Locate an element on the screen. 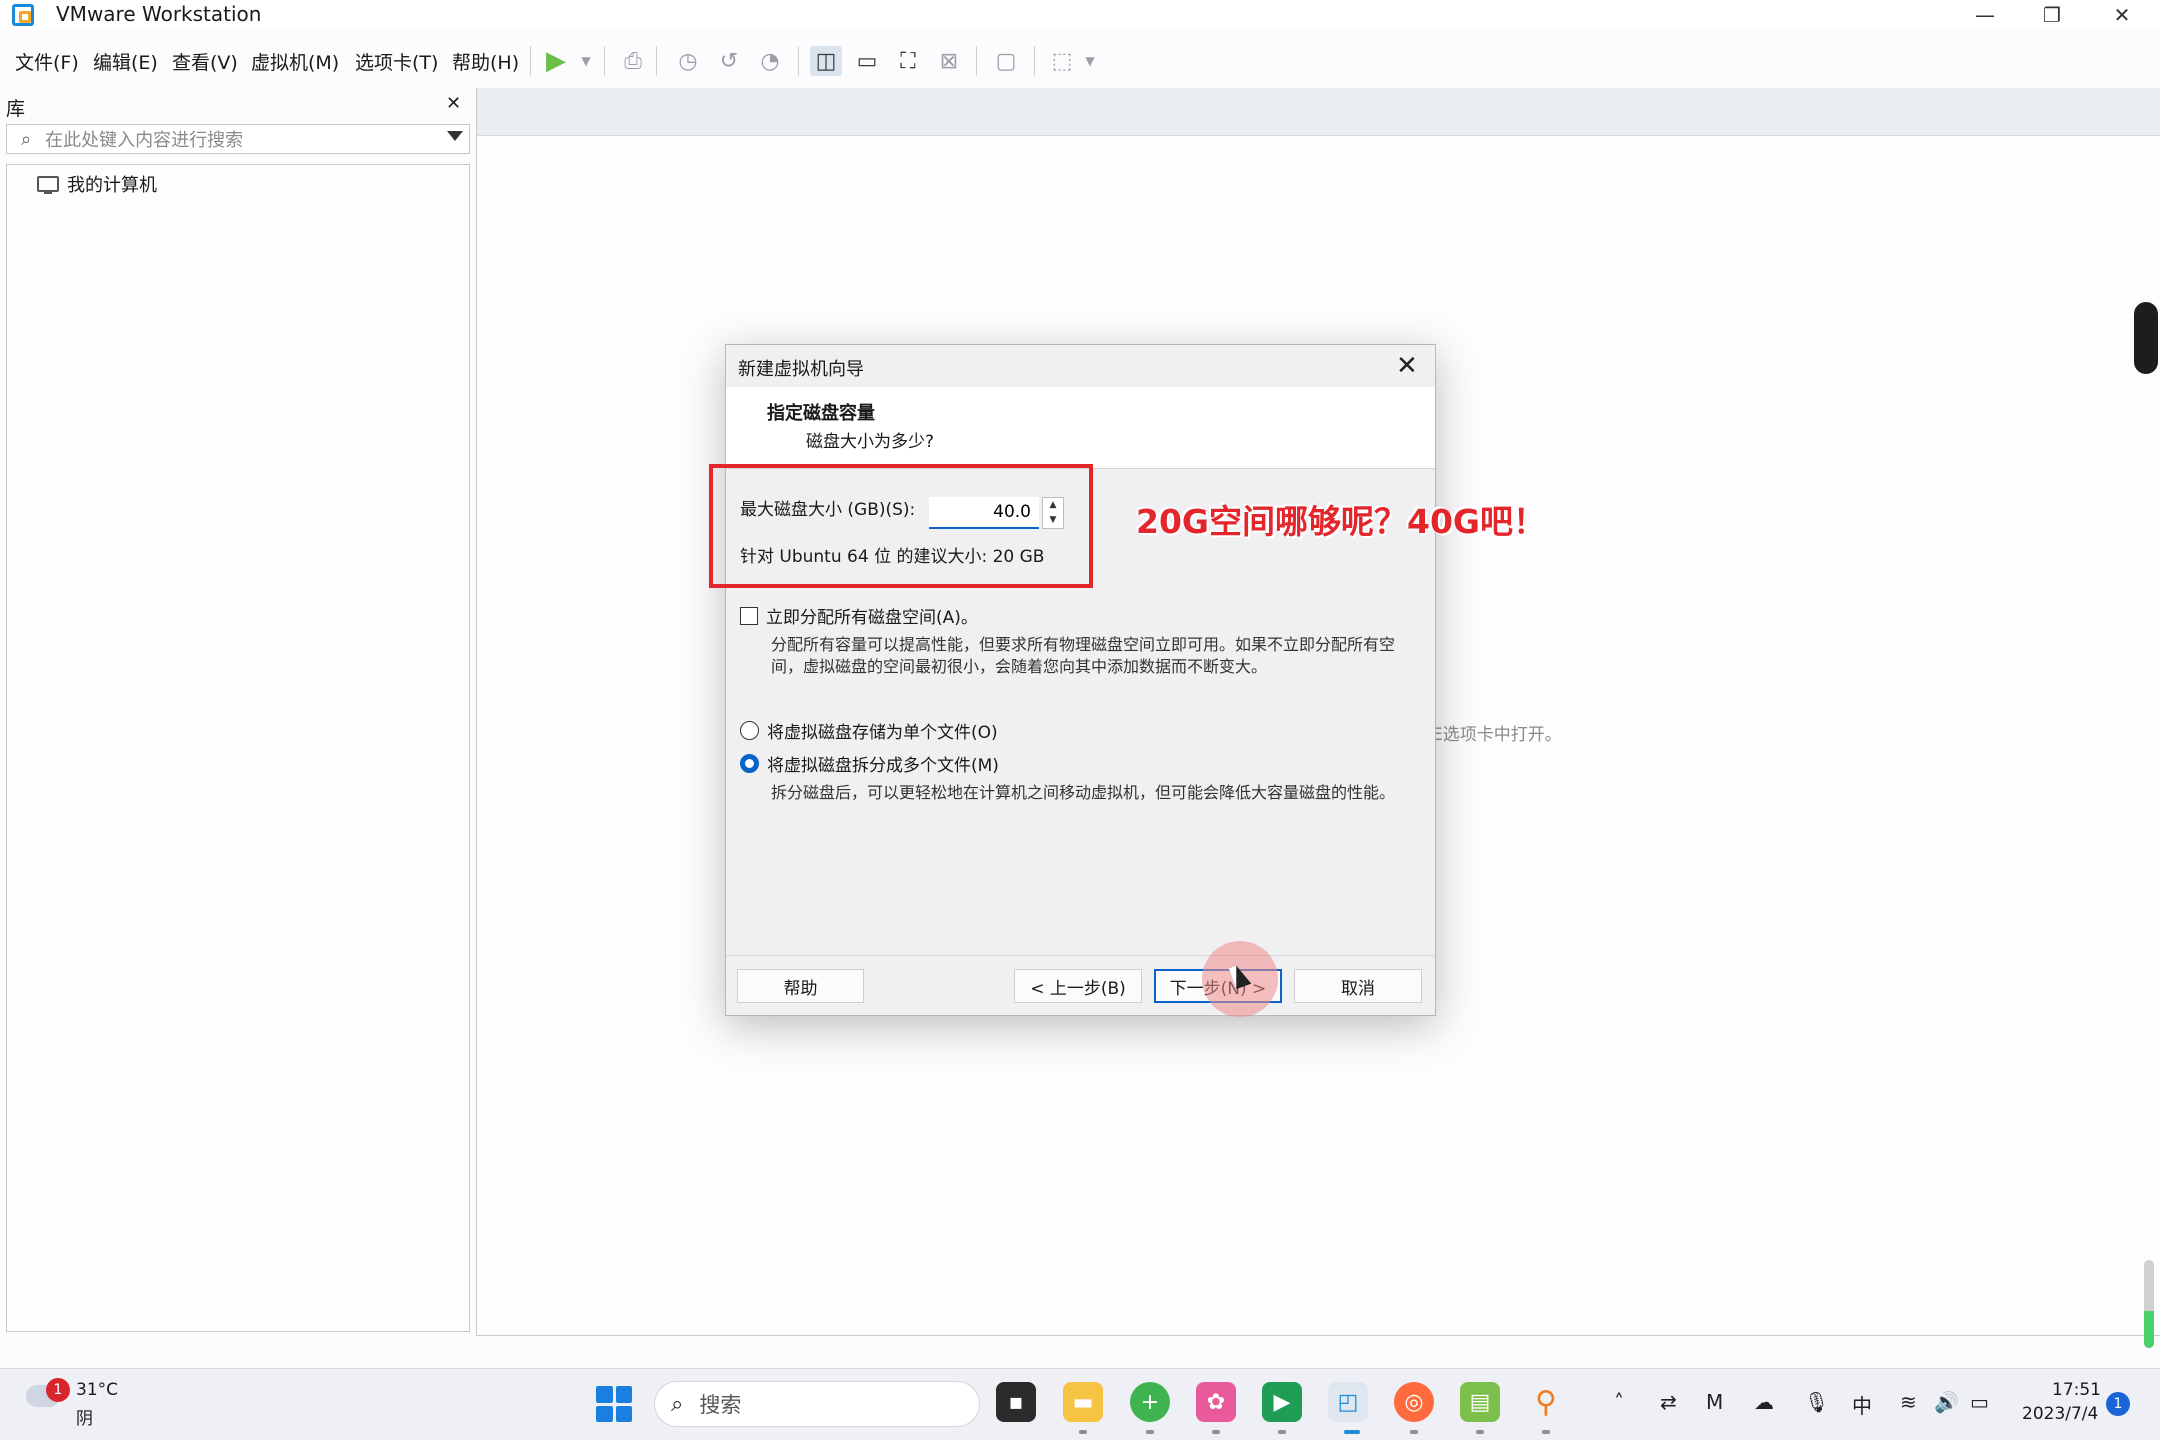 Image resolution: width=2160 pixels, height=1440 pixels. menu-help: 帮助(H) is located at coordinates (485, 61).